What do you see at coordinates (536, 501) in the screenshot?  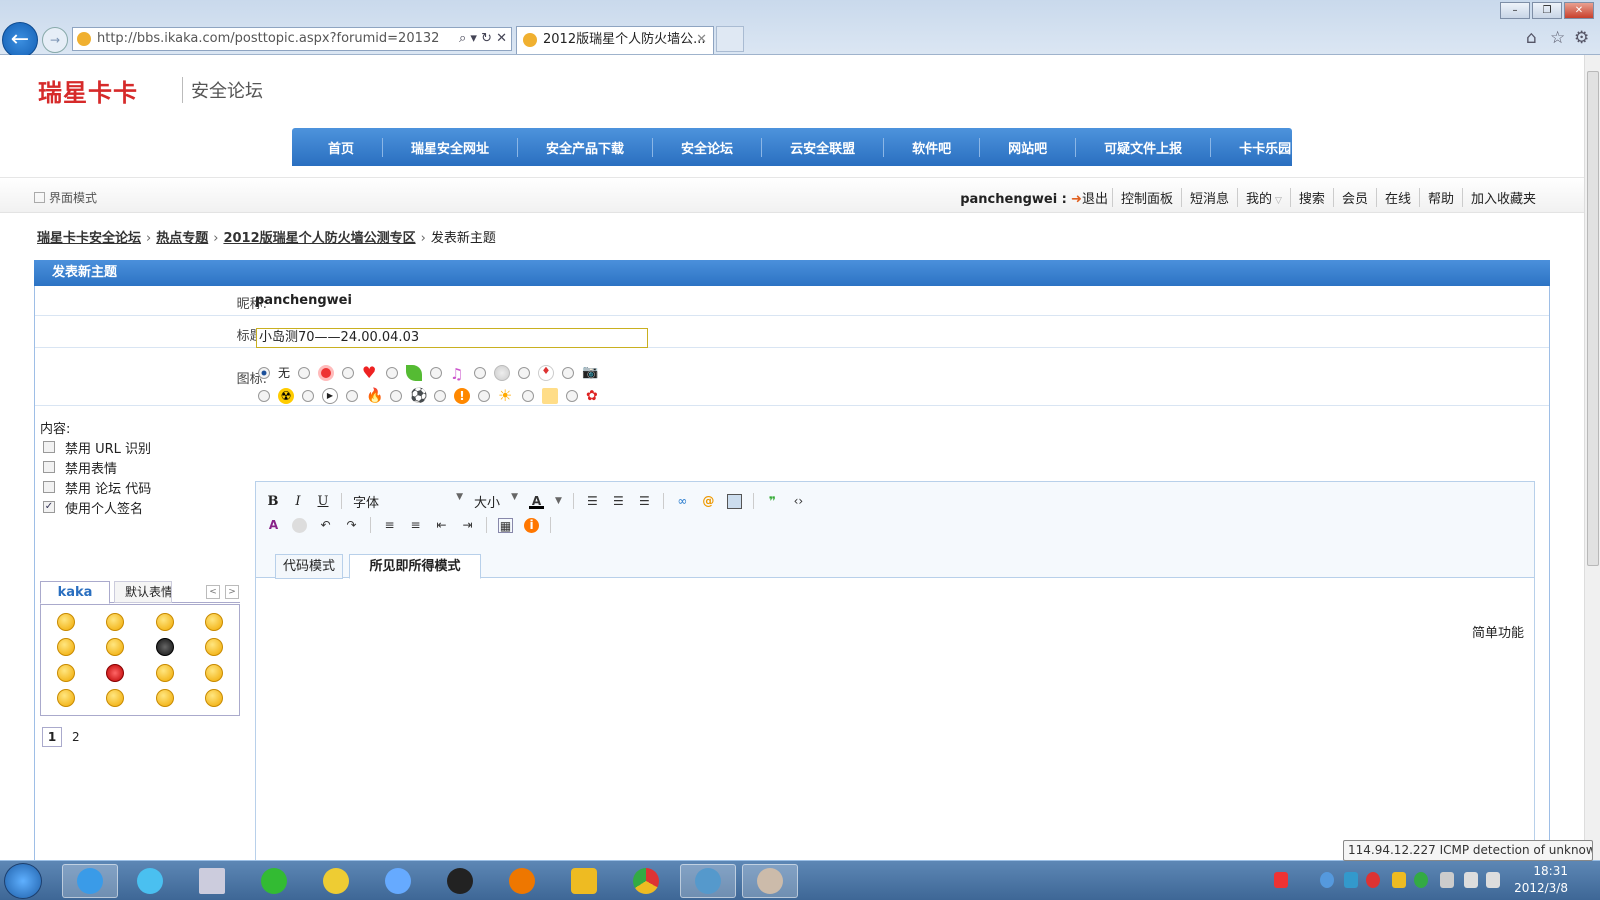 I see `font-color-button: A` at bounding box center [536, 501].